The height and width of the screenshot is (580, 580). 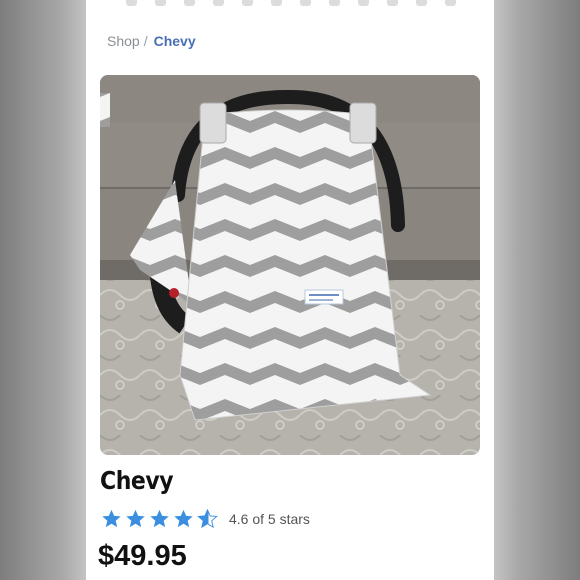 What do you see at coordinates (123, 41) in the screenshot?
I see `breadcrumb-shop-link: Shop` at bounding box center [123, 41].